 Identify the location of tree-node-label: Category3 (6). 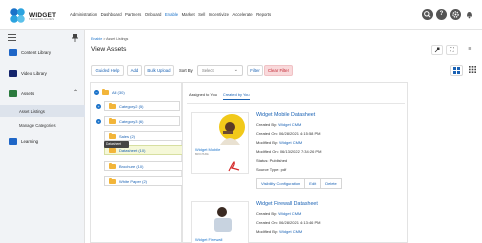
(131, 121).